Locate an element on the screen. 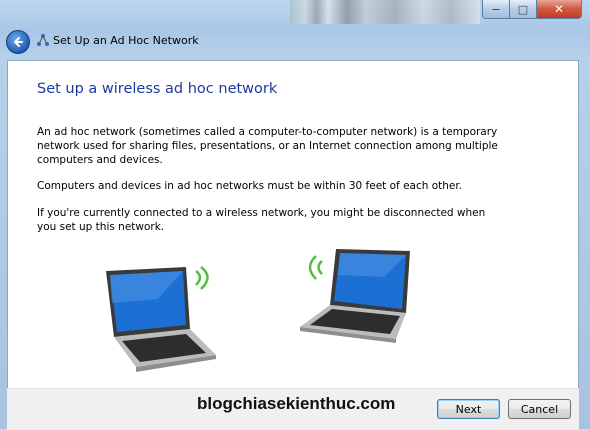  close-button: ✕ is located at coordinates (559, 9).